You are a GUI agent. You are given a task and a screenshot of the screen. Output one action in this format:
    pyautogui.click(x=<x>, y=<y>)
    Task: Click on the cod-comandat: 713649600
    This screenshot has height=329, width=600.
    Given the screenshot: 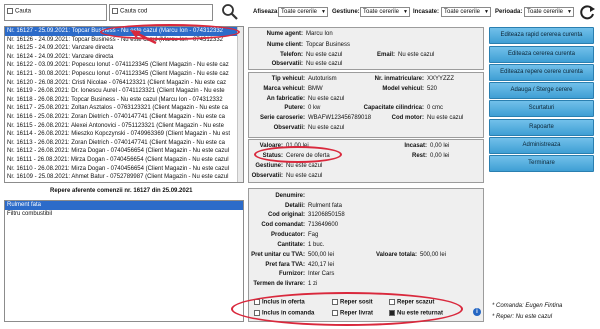 What is the action you would take?
    pyautogui.click(x=323, y=225)
    